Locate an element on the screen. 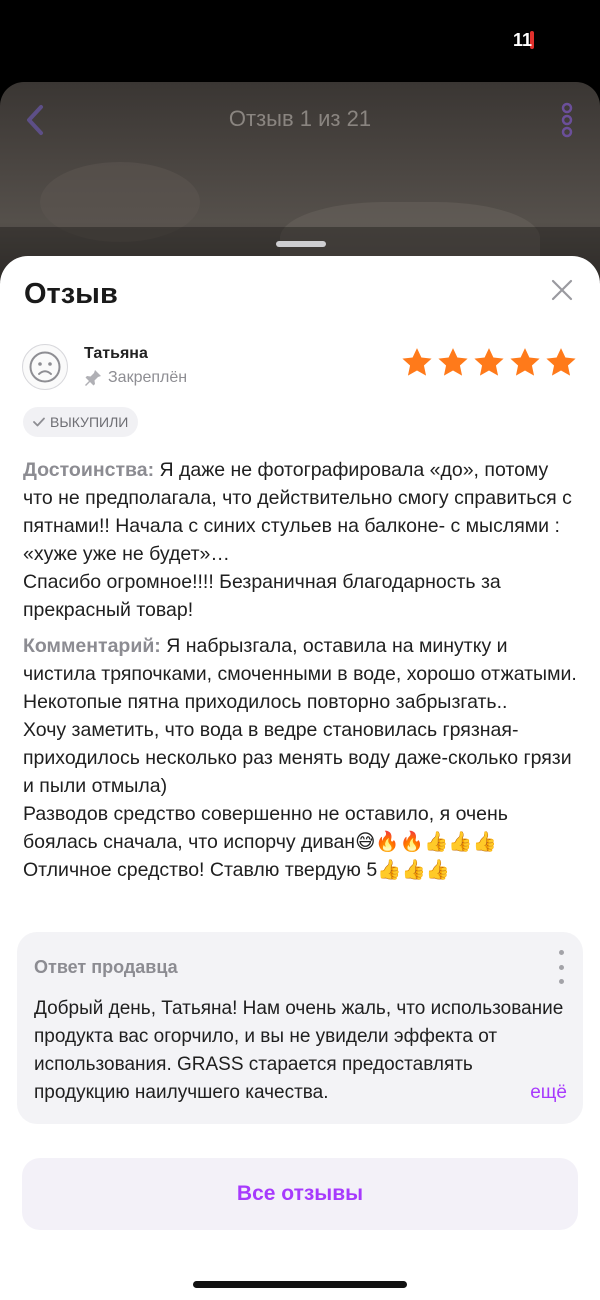 The height and width of the screenshot is (1300, 600). advantages-label: Достоинства: is located at coordinates (89, 470).